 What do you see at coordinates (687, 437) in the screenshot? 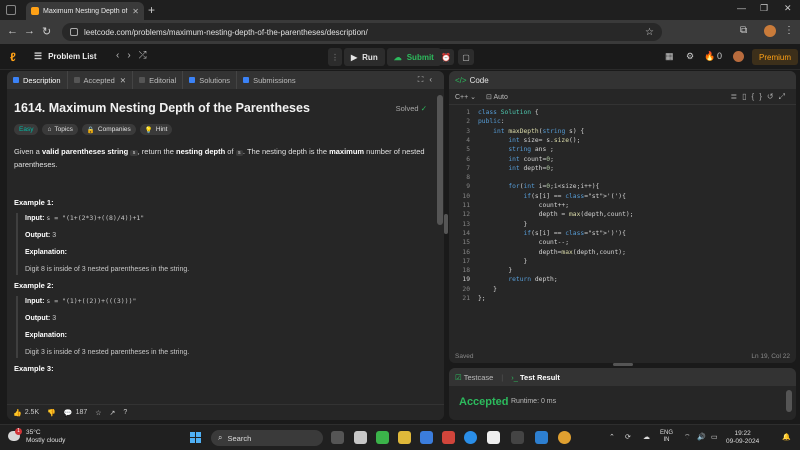
I see `wifi-icon: ⌔` at bounding box center [687, 437].